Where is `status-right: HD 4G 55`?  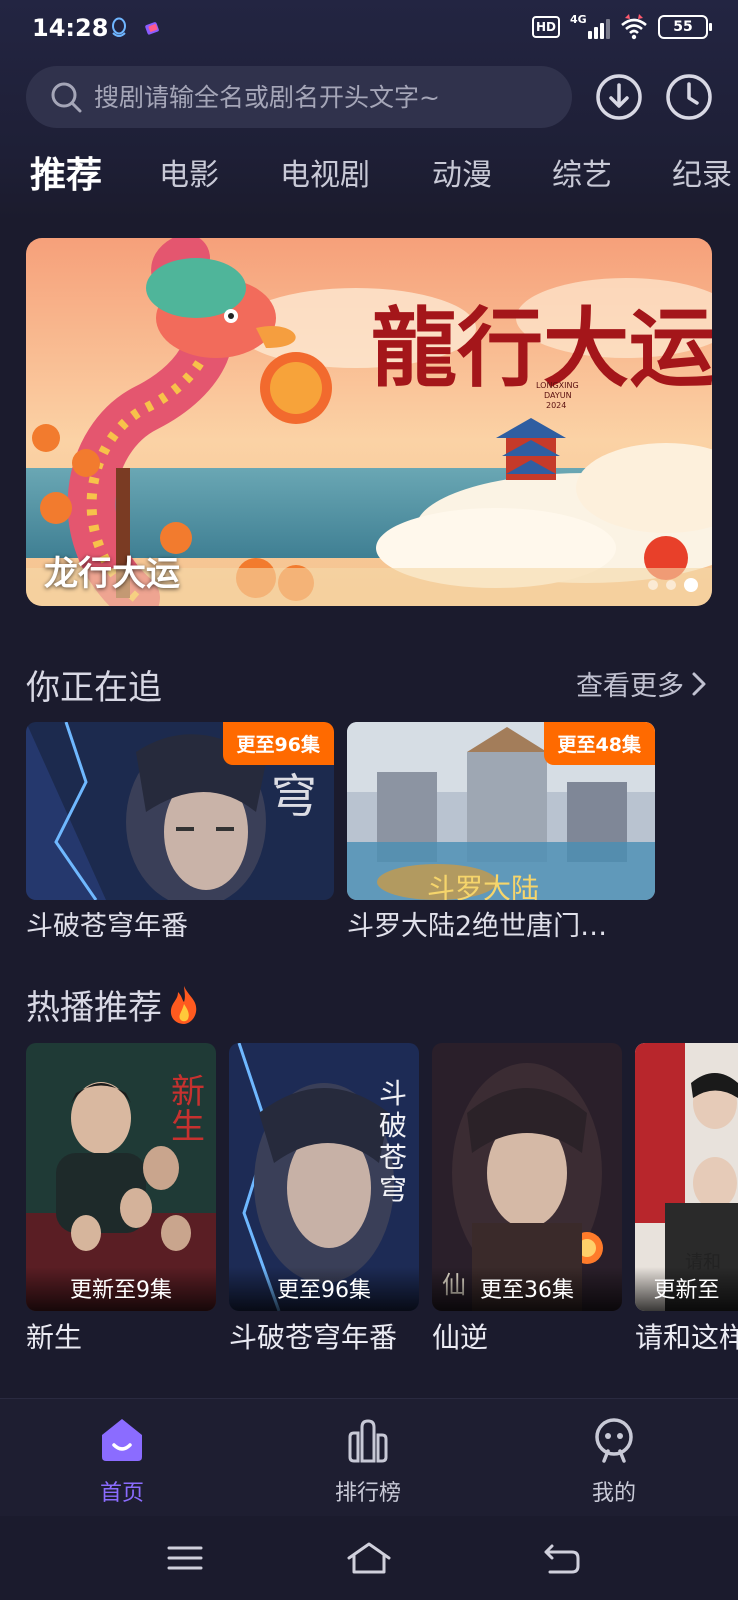 status-right: HD 4G 55 is located at coordinates (621, 26).